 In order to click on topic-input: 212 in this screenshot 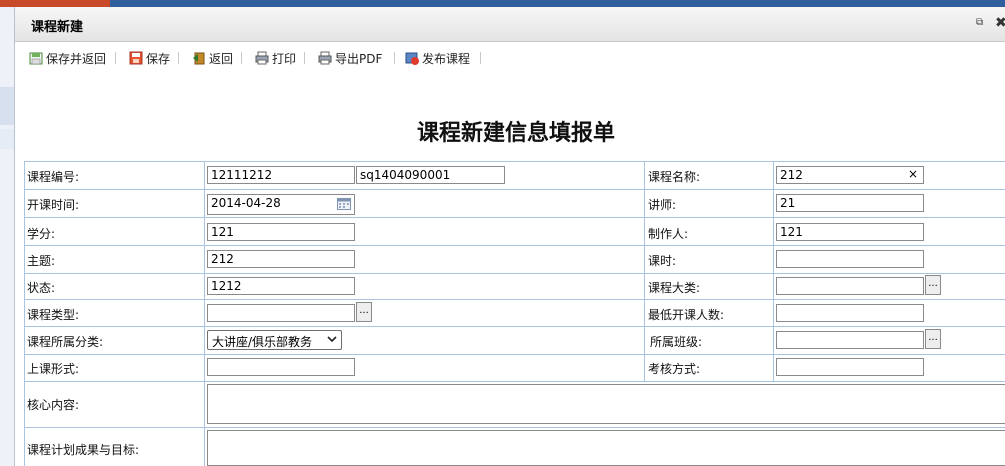, I will do `click(281, 259)`.